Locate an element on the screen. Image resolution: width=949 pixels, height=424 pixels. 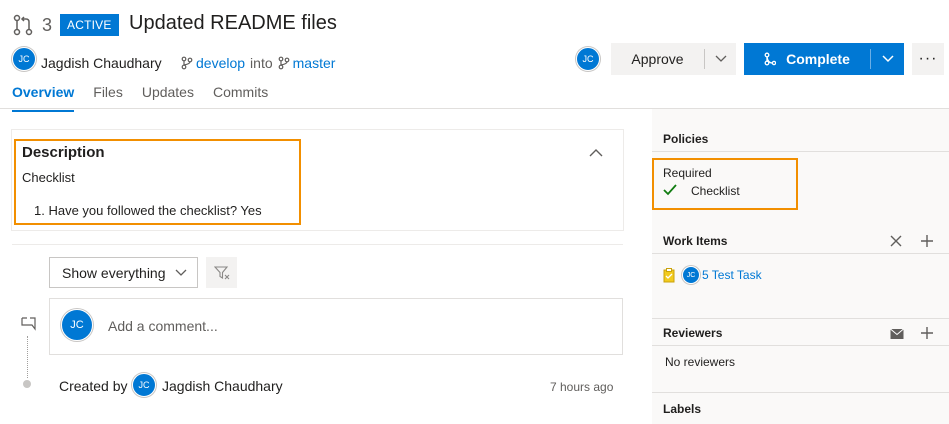
comment-icon is located at coordinates (28, 324).